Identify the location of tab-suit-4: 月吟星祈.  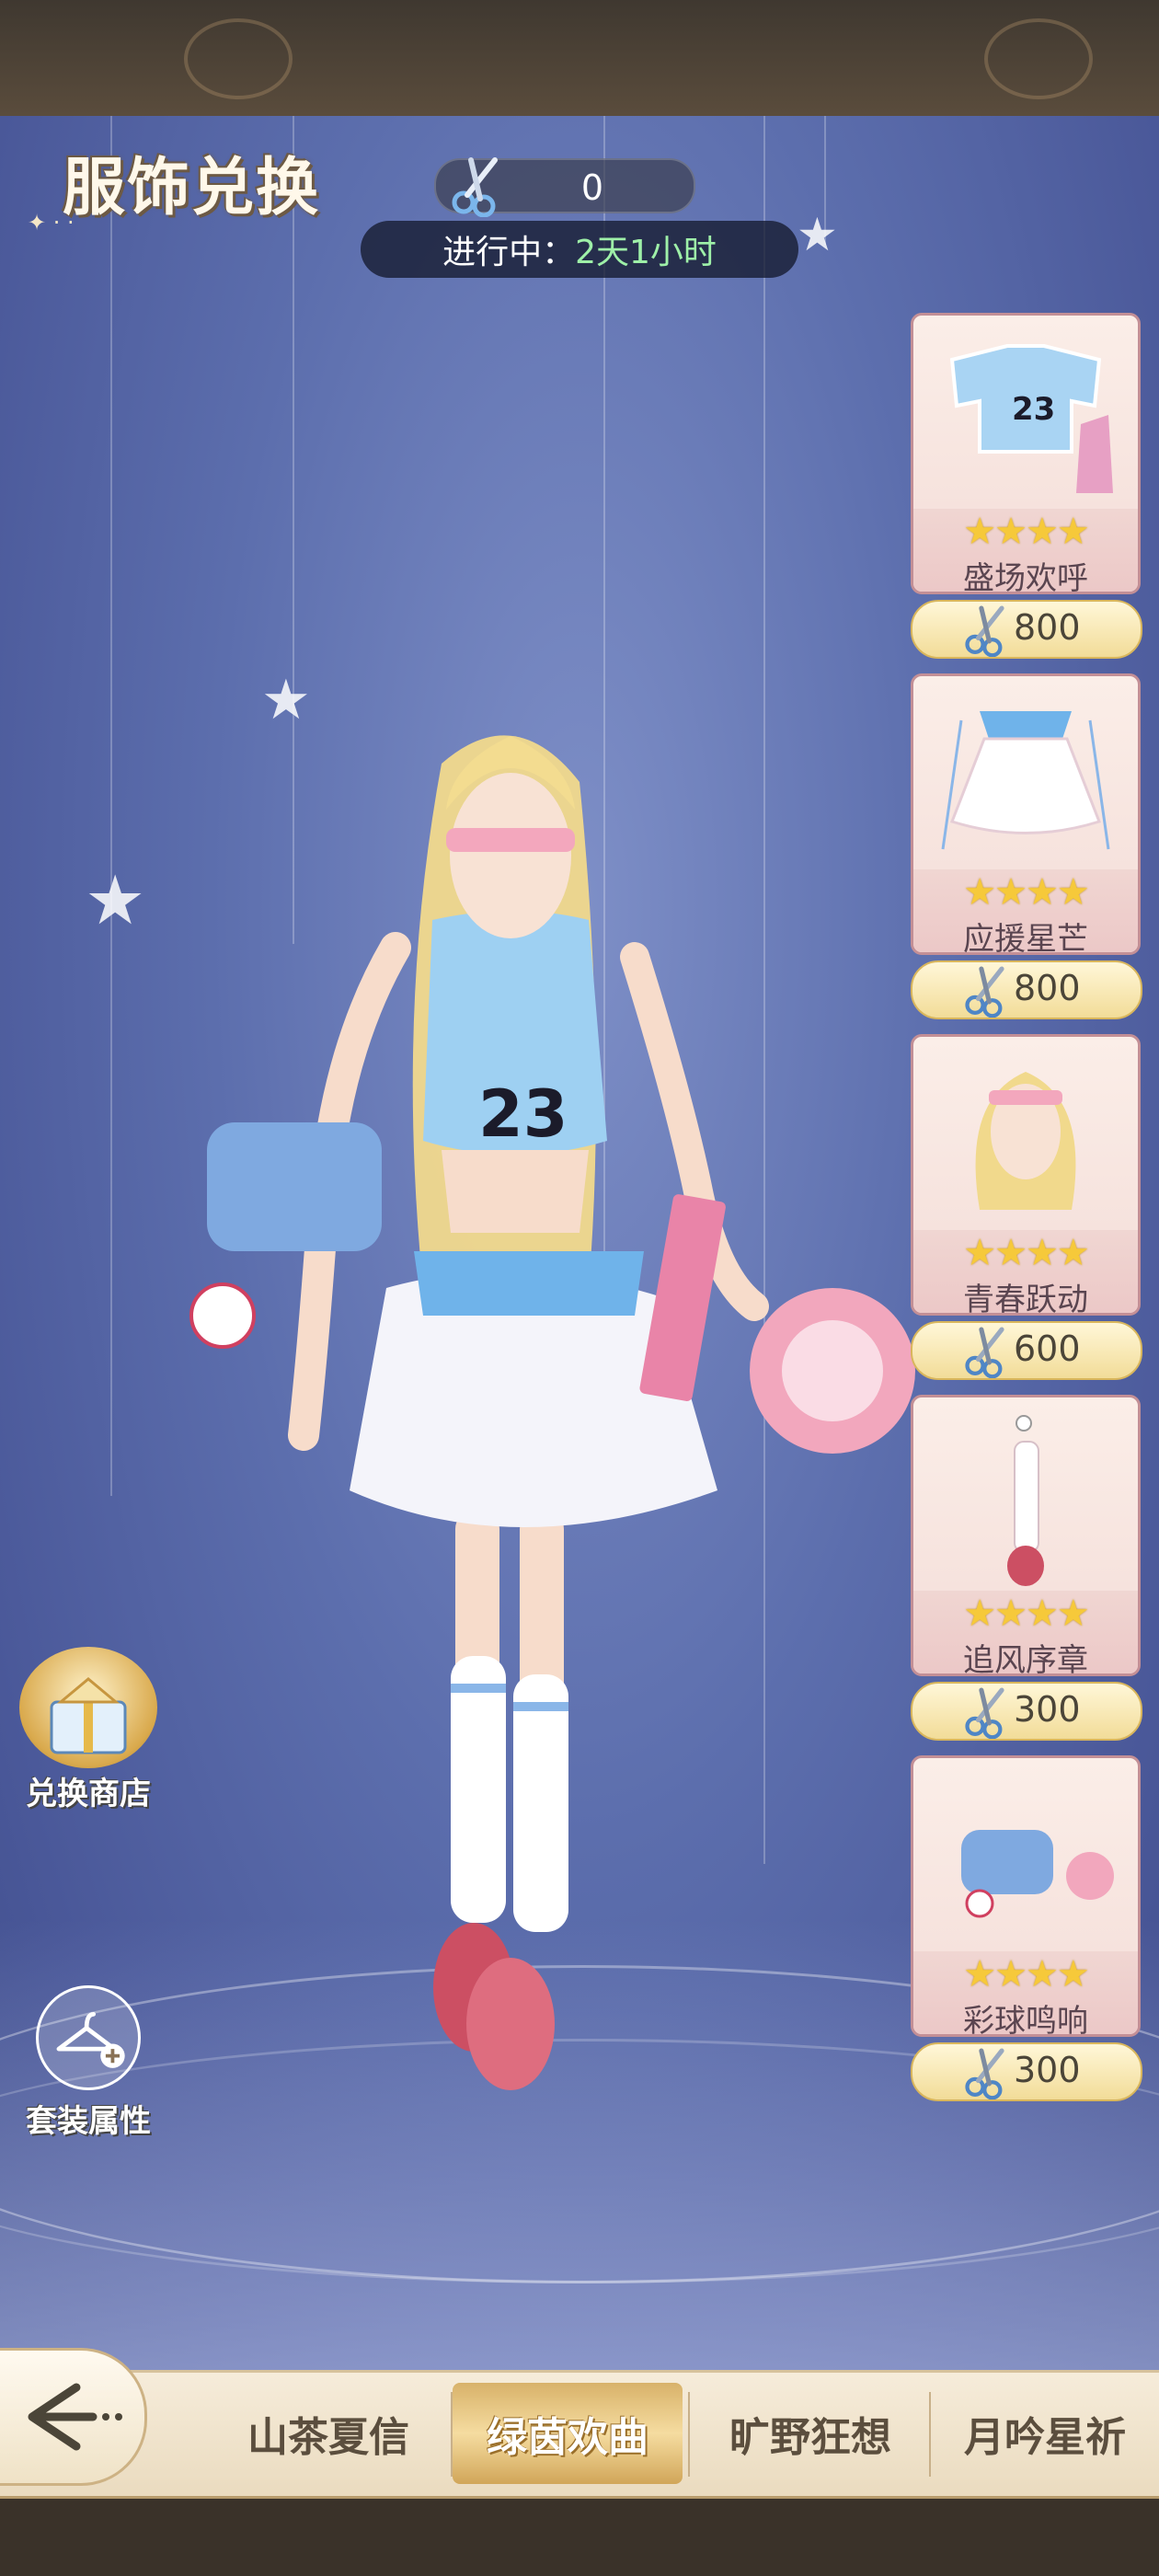
(1045, 2433).